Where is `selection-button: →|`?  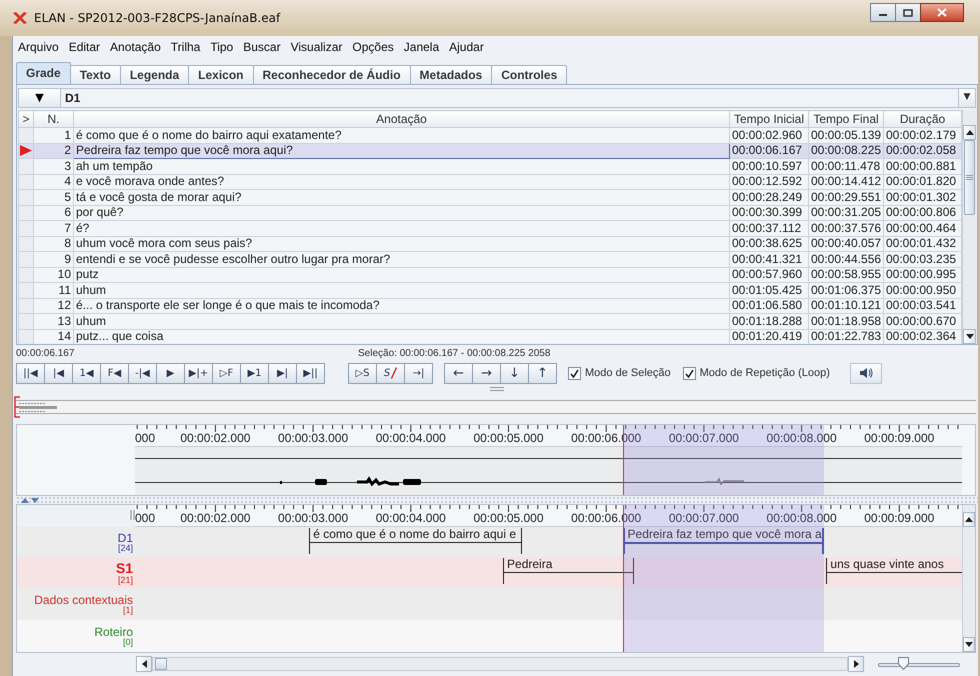 selection-button: →| is located at coordinates (418, 373).